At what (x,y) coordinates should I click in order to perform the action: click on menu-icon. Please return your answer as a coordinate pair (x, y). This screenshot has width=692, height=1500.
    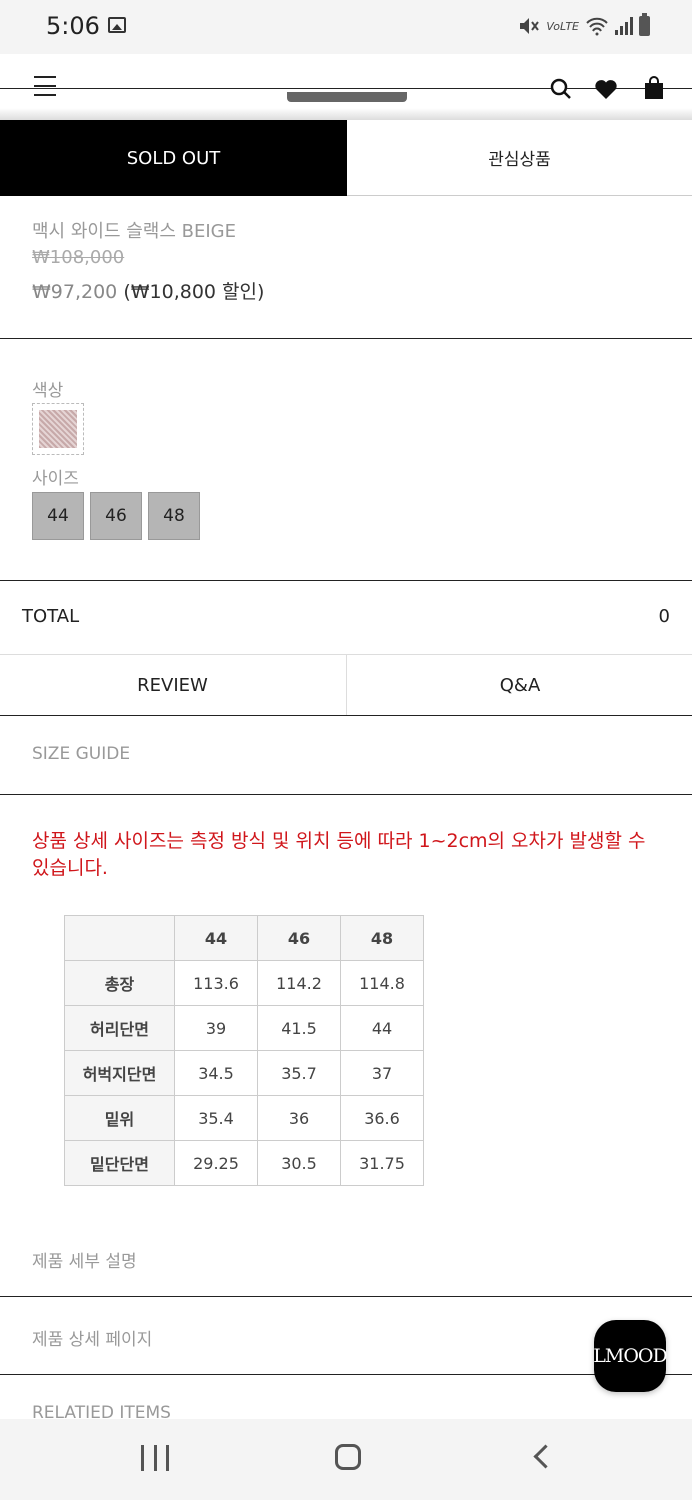
    Looking at the image, I should click on (45, 86).